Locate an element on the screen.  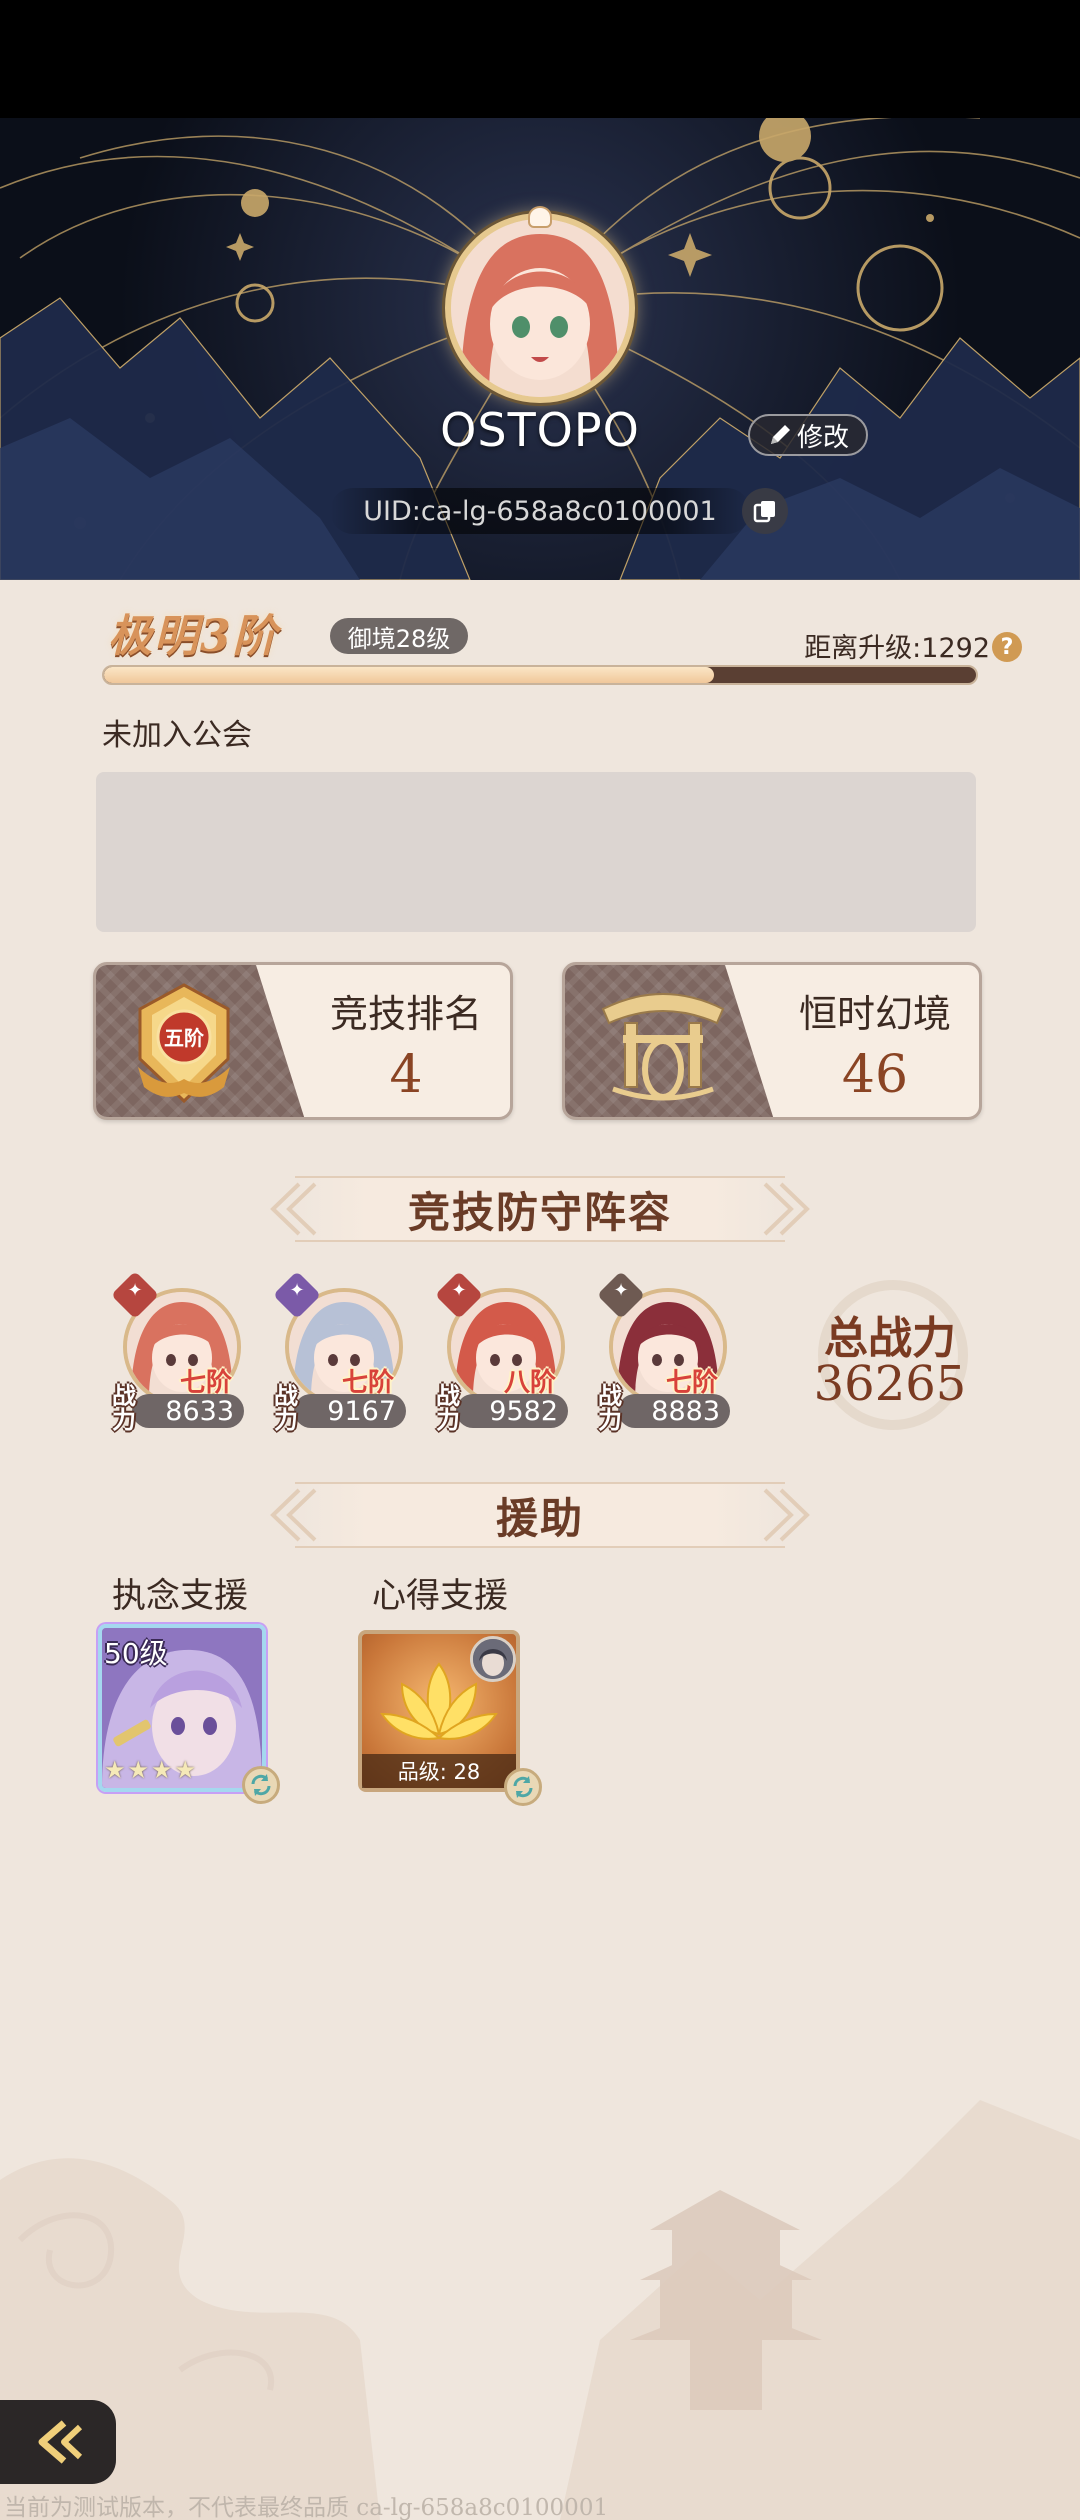
back-button is located at coordinates (58, 2442).